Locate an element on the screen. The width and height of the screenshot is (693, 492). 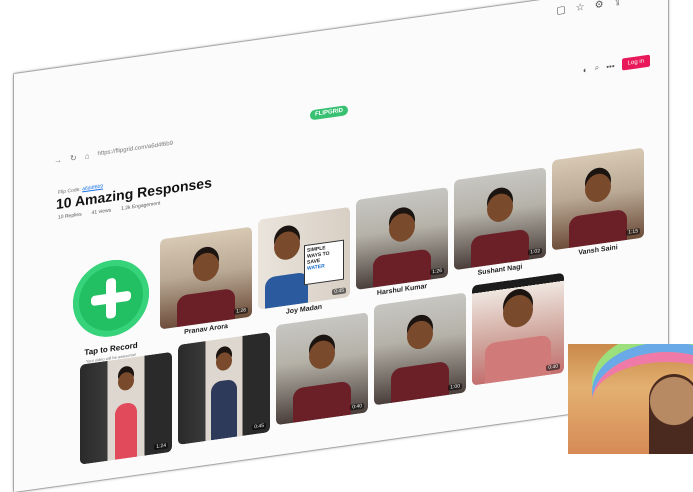
video-thumbnail: 1:15 is located at coordinates (598, 199).